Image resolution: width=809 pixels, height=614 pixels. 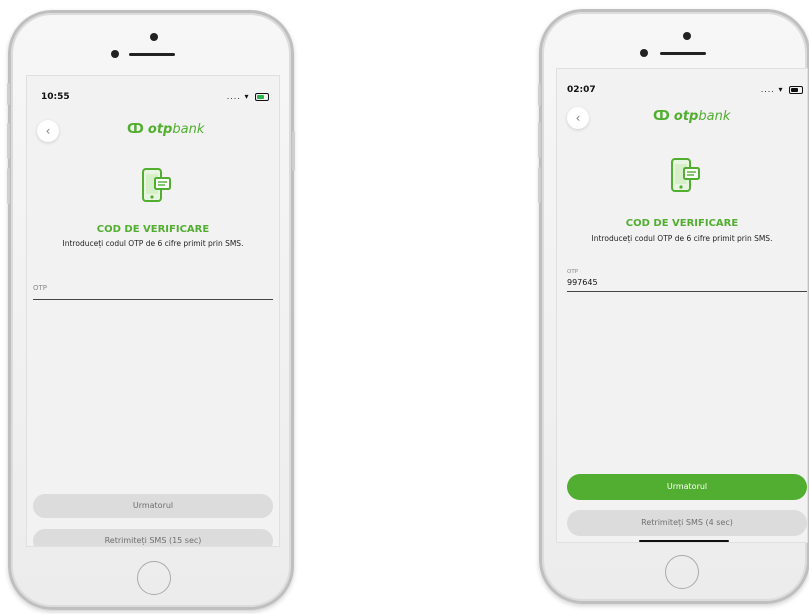 What do you see at coordinates (153, 537) in the screenshot?
I see `resend-sms-button: Retrimiteți SMS (15 sec)` at bounding box center [153, 537].